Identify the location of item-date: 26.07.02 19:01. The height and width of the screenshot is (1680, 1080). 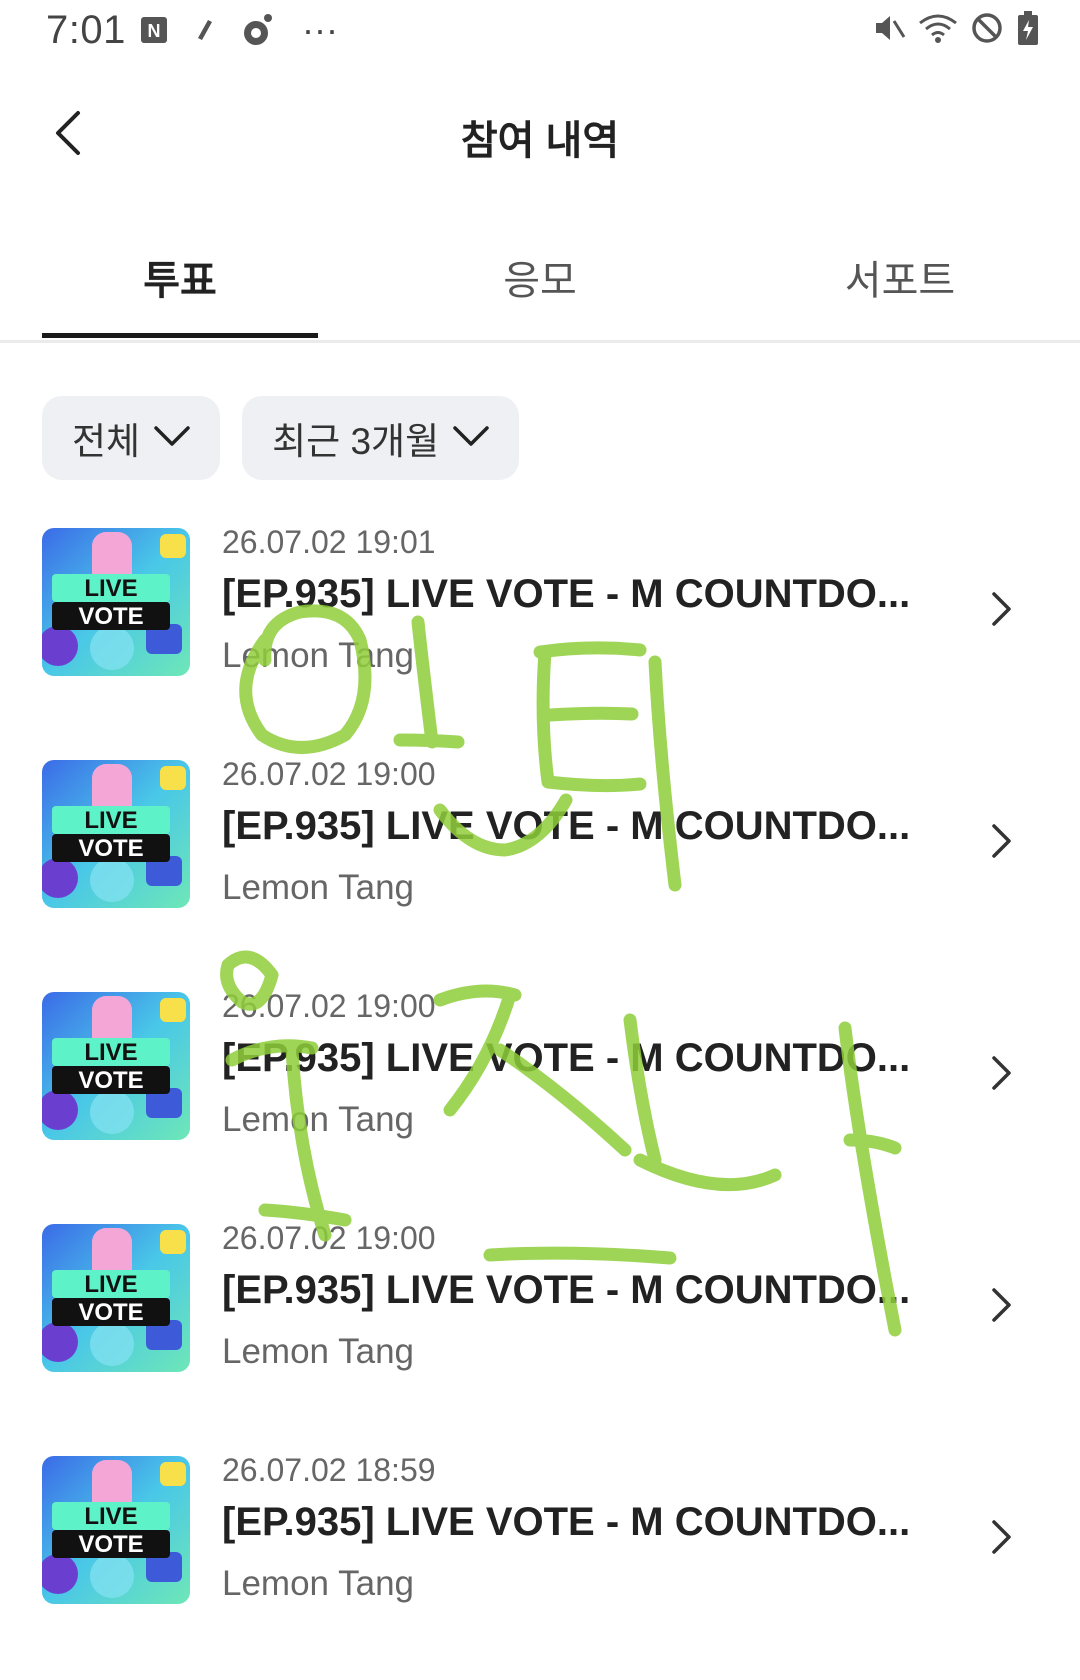
(329, 542).